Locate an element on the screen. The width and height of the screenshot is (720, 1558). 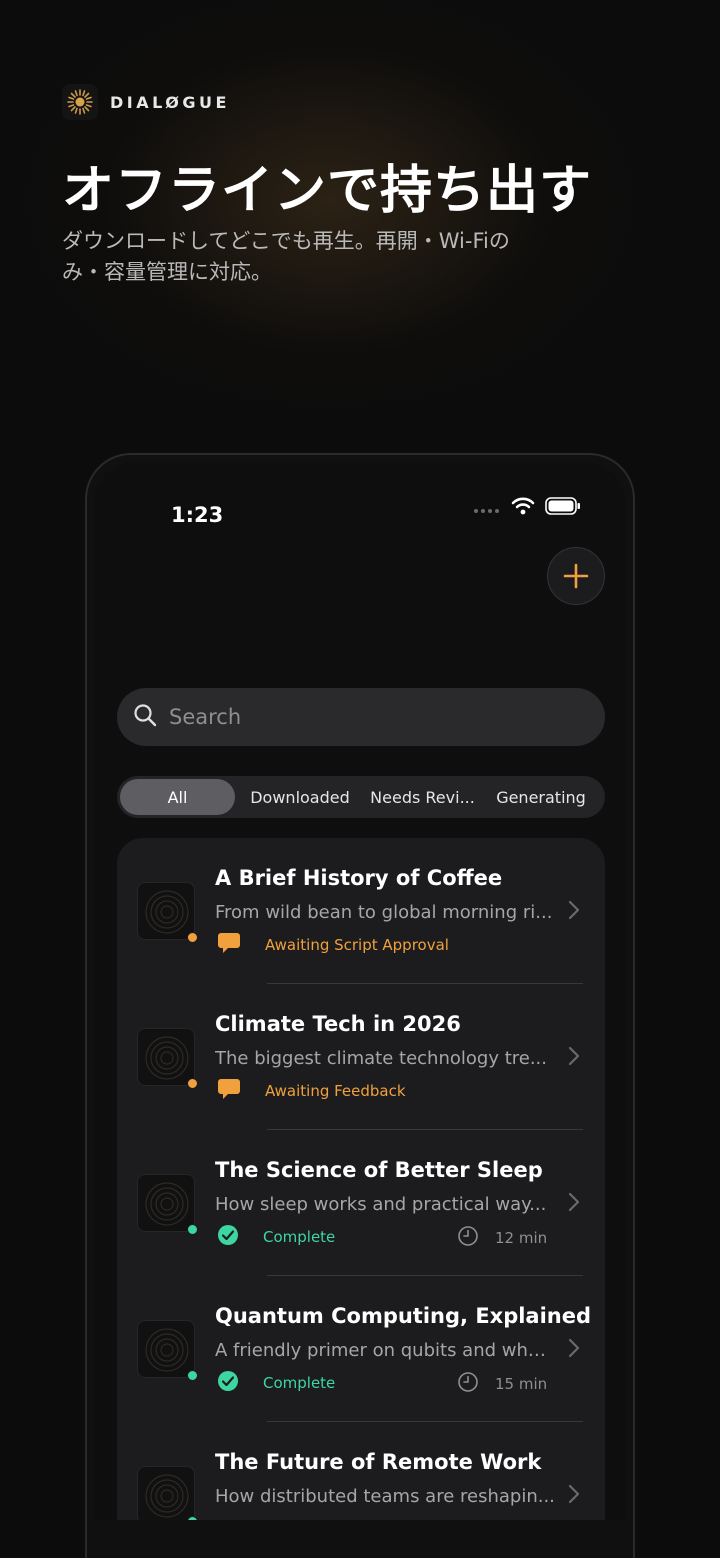
hero-subtitle: ダウンロードしてどこでも再生。再開・Wi-Fiのみ・容量管理に対応。 is located at coordinates (286, 256).